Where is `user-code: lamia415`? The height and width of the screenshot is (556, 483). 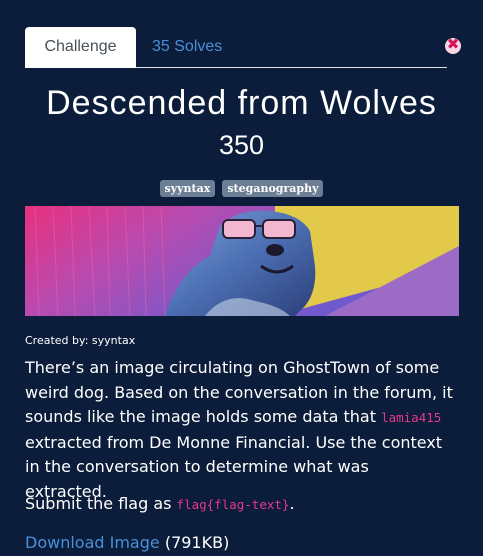
user-code: lamia415 is located at coordinates (411, 417).